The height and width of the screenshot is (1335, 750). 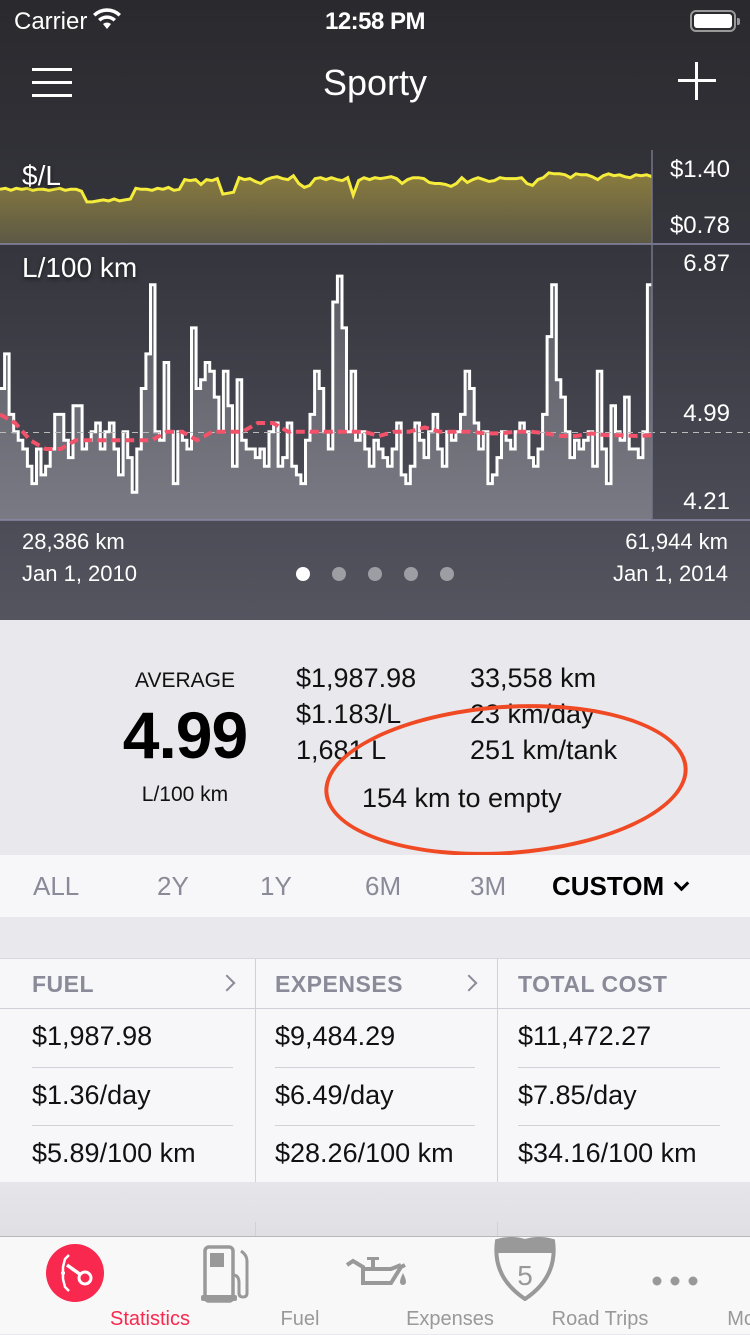 I want to click on period-1y: 1Y, so click(x=276, y=886).